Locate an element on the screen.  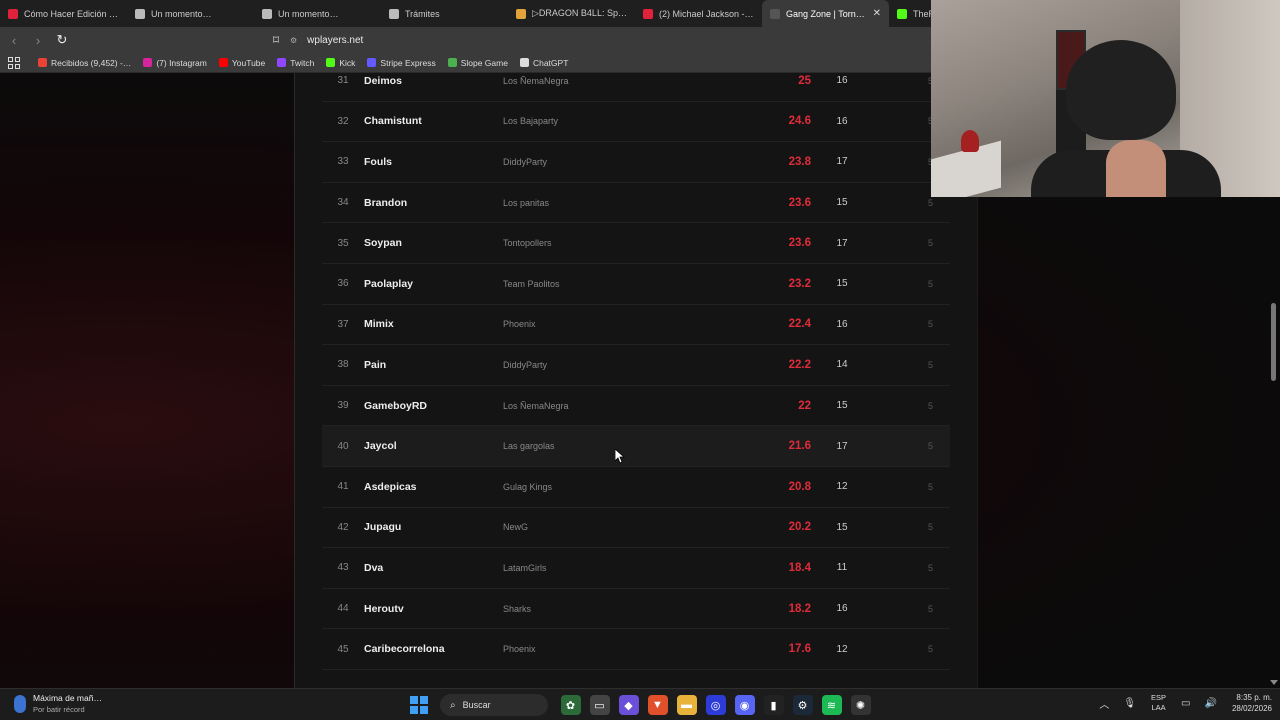
games-cell: 17 is located at coordinates (842, 162).